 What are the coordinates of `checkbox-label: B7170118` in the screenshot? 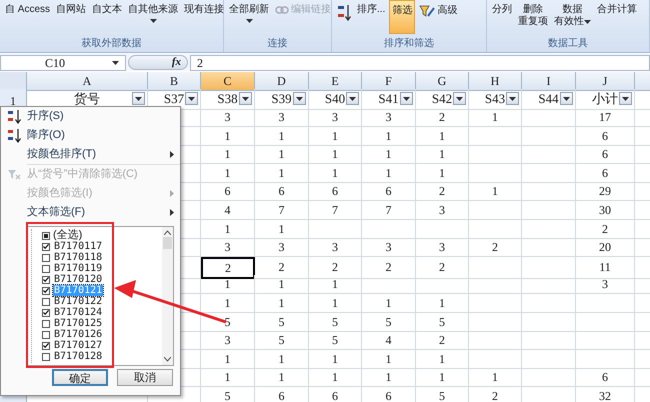 It's located at (78, 257).